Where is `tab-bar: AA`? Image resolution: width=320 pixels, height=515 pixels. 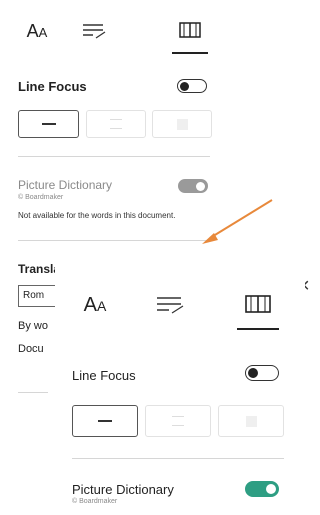
tab-bar: AA is located at coordinates (115, 30).